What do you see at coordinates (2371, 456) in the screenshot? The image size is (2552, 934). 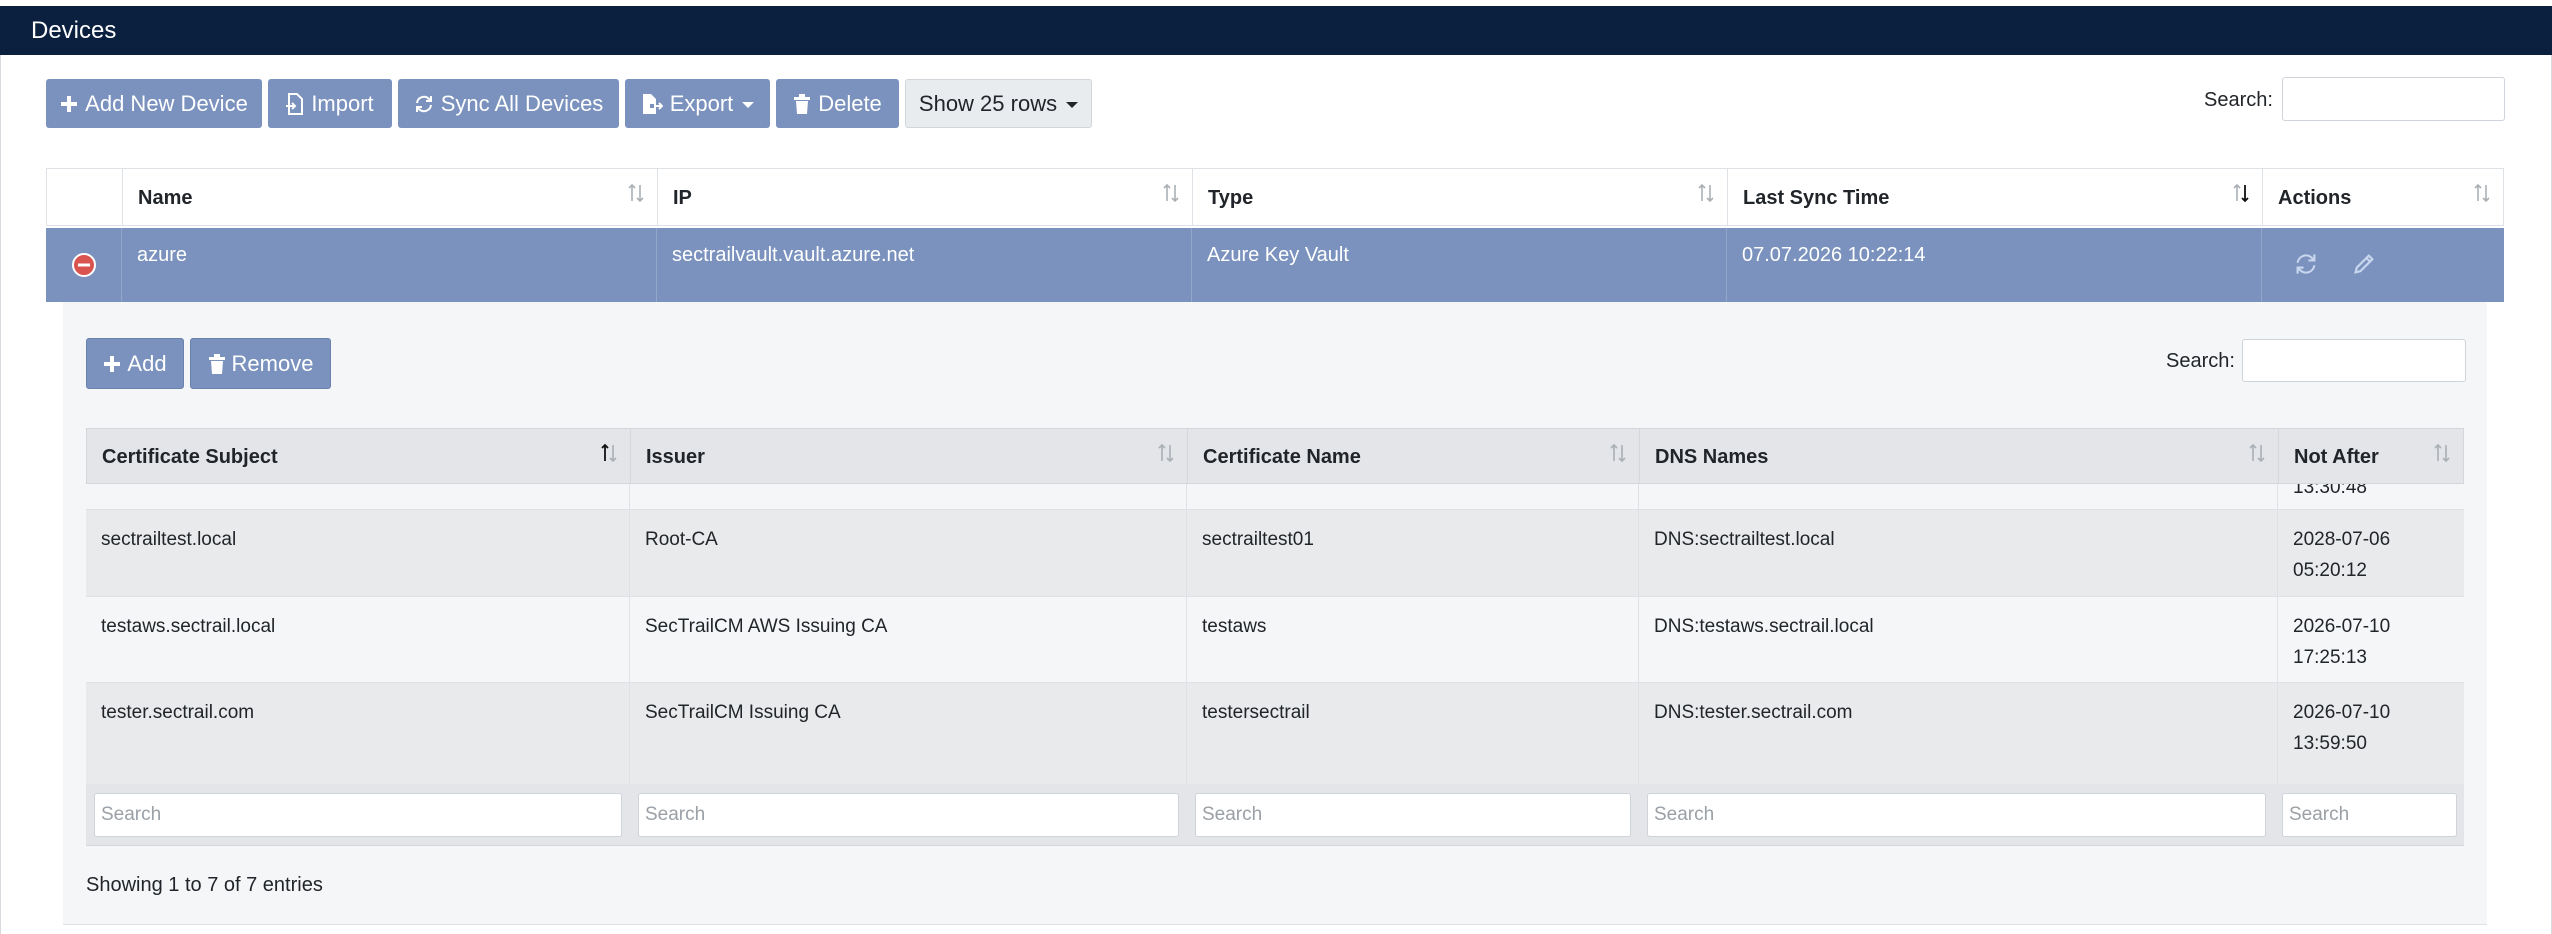 I see `column-header-not-after: Not After` at bounding box center [2371, 456].